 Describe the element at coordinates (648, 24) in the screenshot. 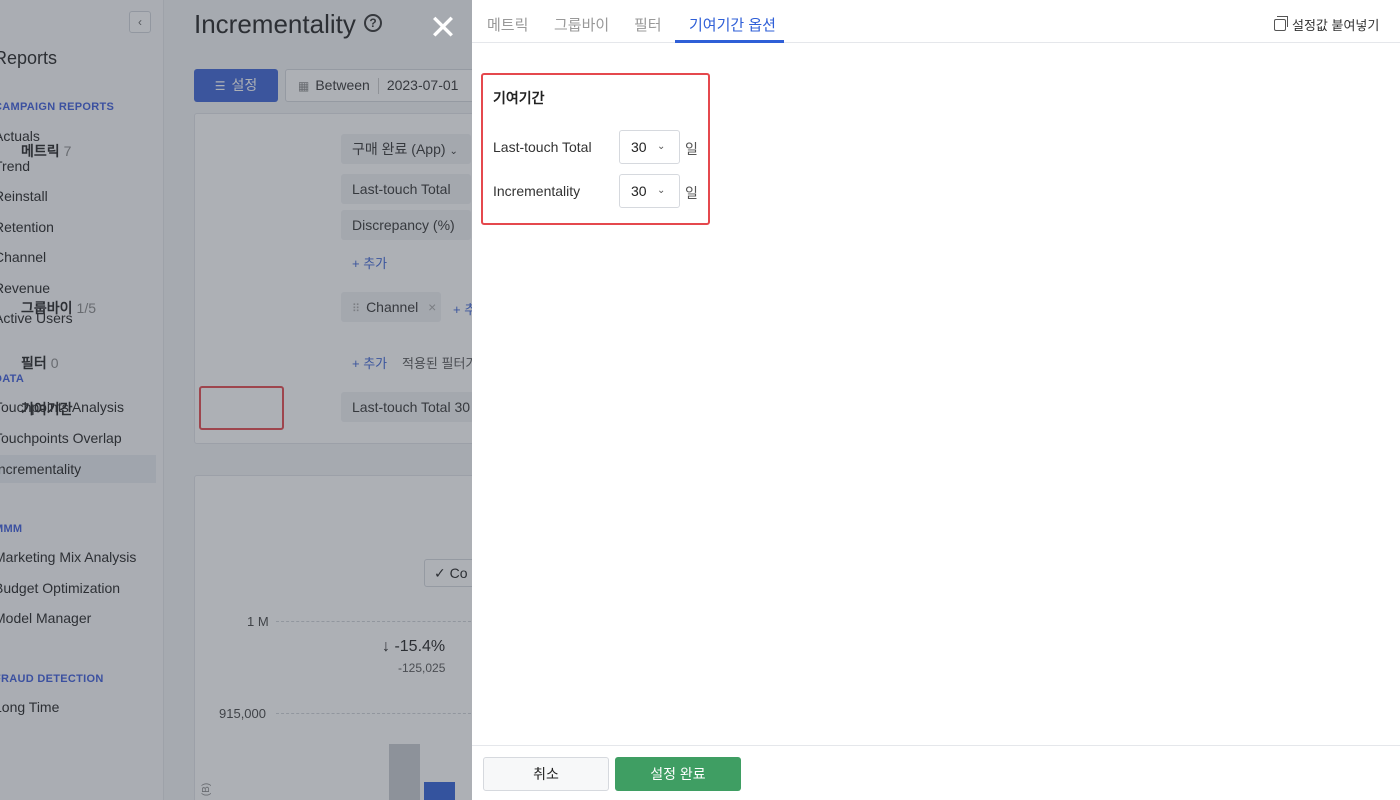

I see `tab-filter: 필터` at that location.